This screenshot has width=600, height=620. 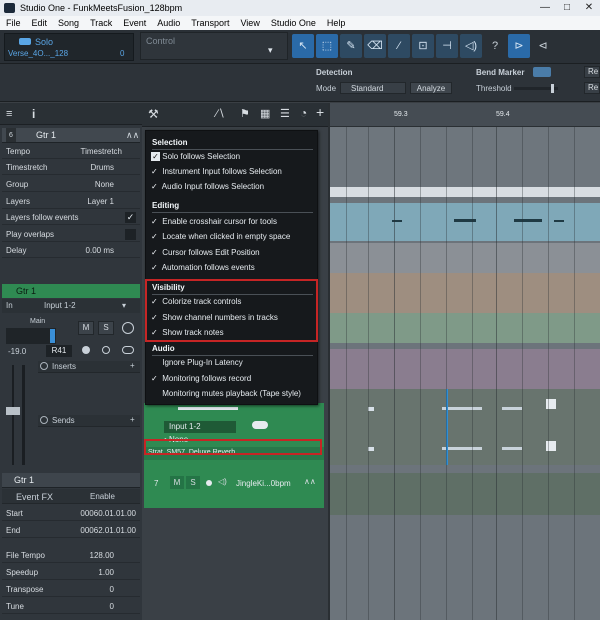 What do you see at coordinates (464, 115) in the screenshot?
I see `ruler: 59.3 59.4` at bounding box center [464, 115].